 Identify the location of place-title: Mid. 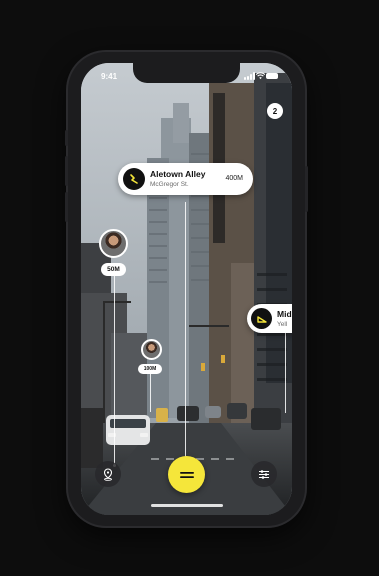
(284, 314).